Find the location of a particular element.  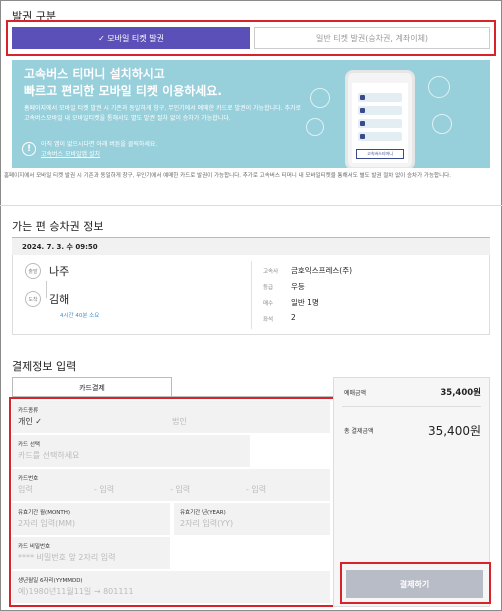

company-label: 고속사 is located at coordinates (271, 272).